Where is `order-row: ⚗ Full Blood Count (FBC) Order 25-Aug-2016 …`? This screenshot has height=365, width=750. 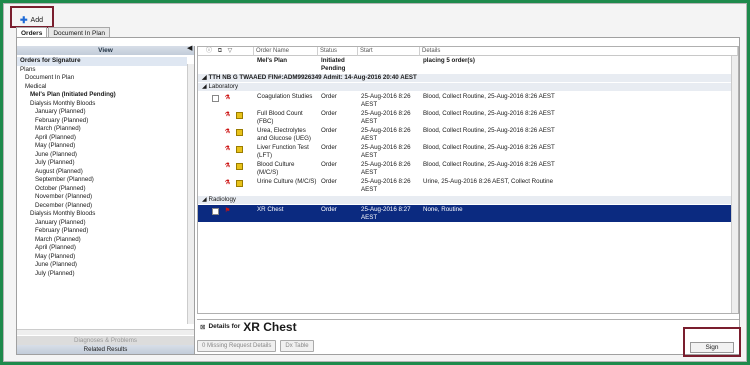
order-row: ⚗ Full Blood Count (FBC) Order 25-Aug-2016 … is located at coordinates (468, 117).